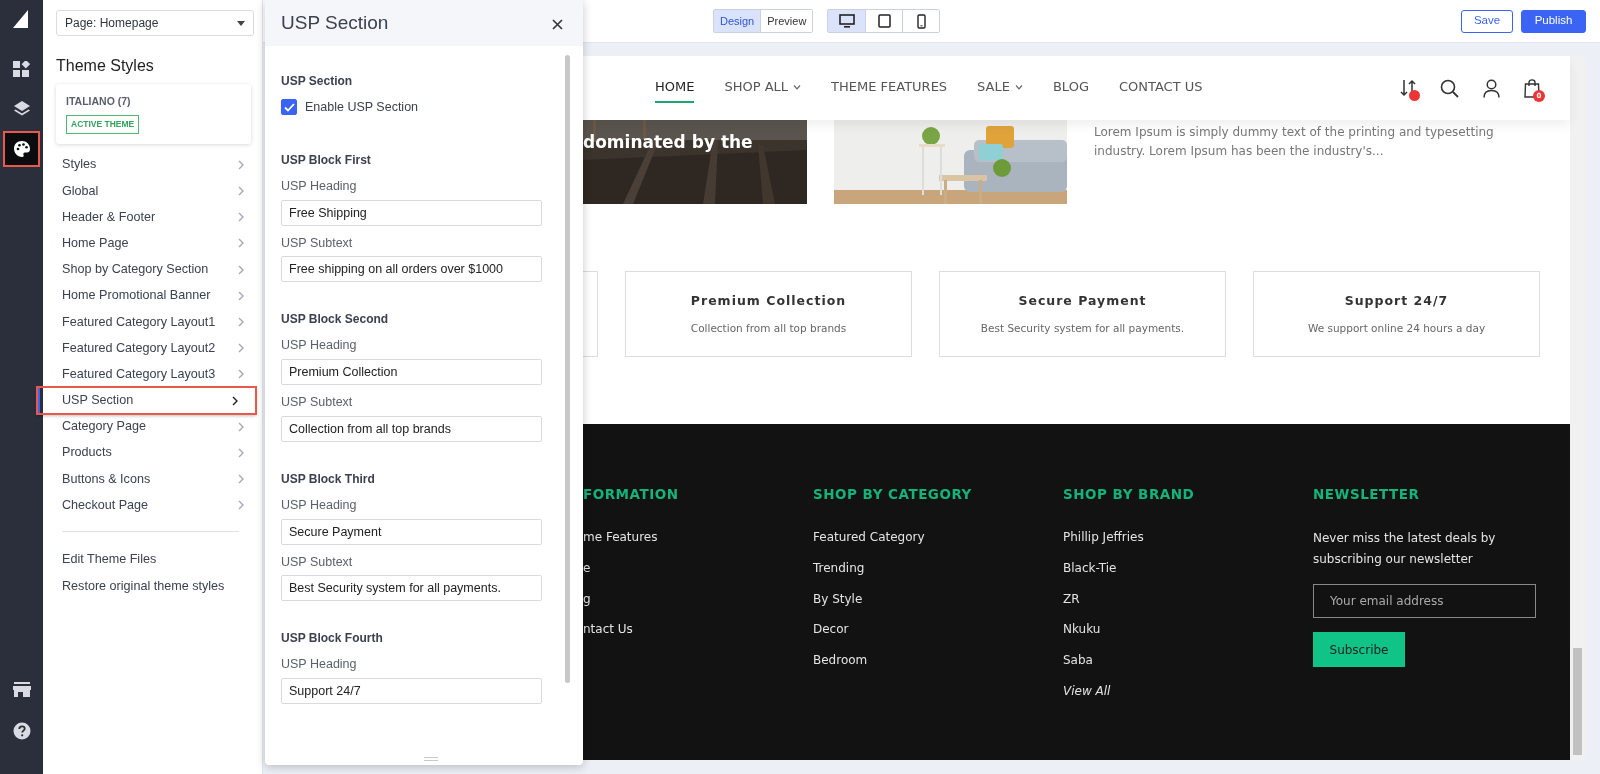  What do you see at coordinates (1178, 605) in the screenshot?
I see `footer-link: ZR` at bounding box center [1178, 605].